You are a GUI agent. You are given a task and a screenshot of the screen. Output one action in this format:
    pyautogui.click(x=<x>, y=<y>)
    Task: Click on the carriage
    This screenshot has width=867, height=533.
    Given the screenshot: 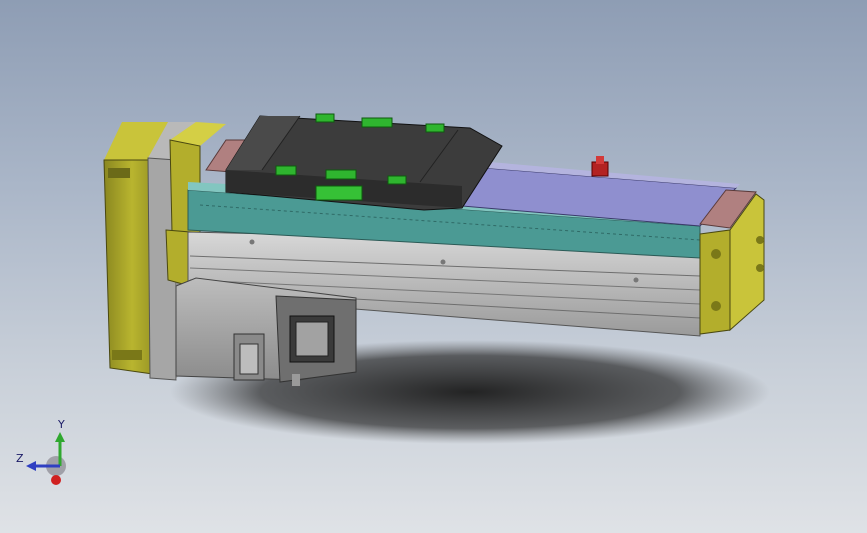 What is the action you would take?
    pyautogui.click(x=364, y=163)
    